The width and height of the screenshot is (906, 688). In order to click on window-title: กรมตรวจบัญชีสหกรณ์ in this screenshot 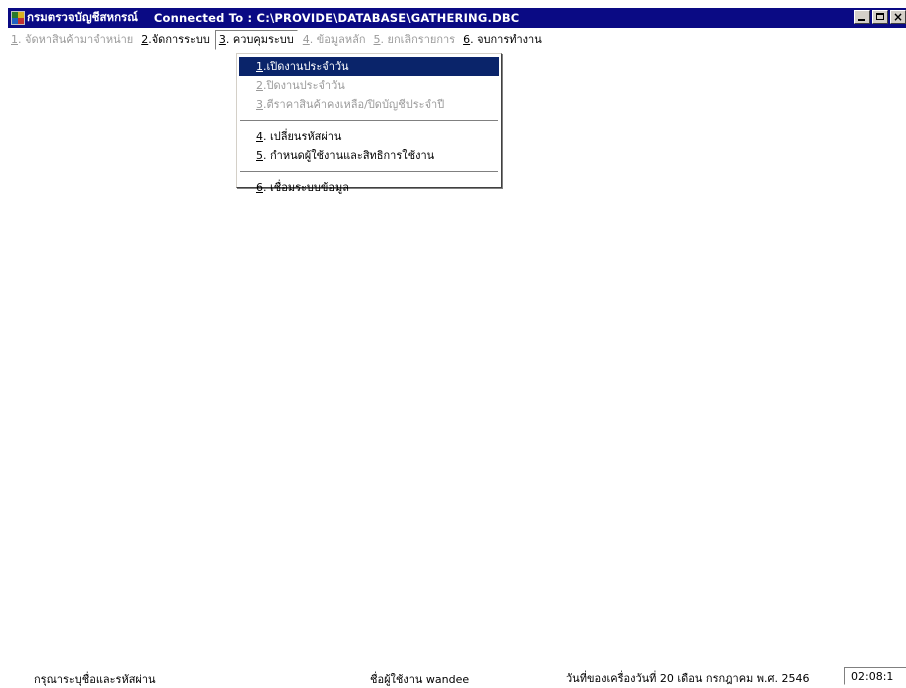, I will do `click(82, 17)`.